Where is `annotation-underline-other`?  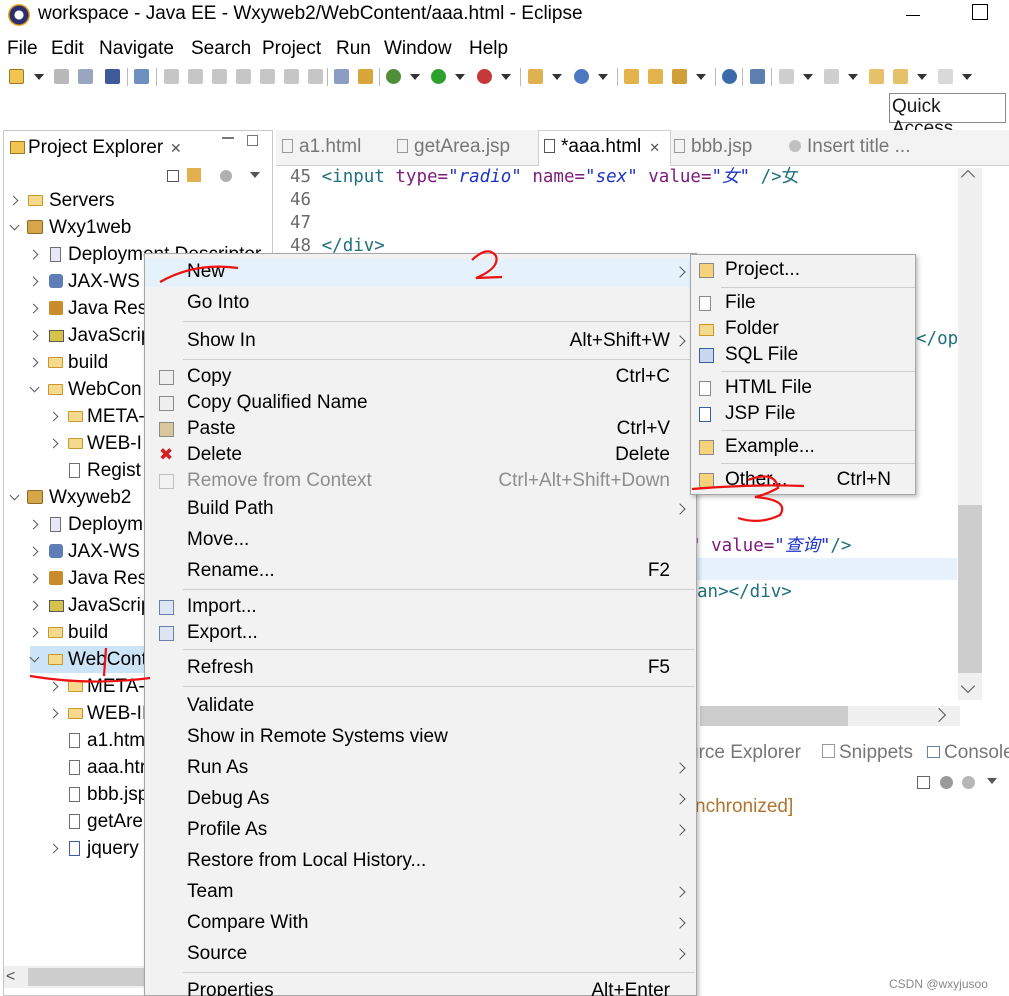
annotation-underline-other is located at coordinates (748, 487).